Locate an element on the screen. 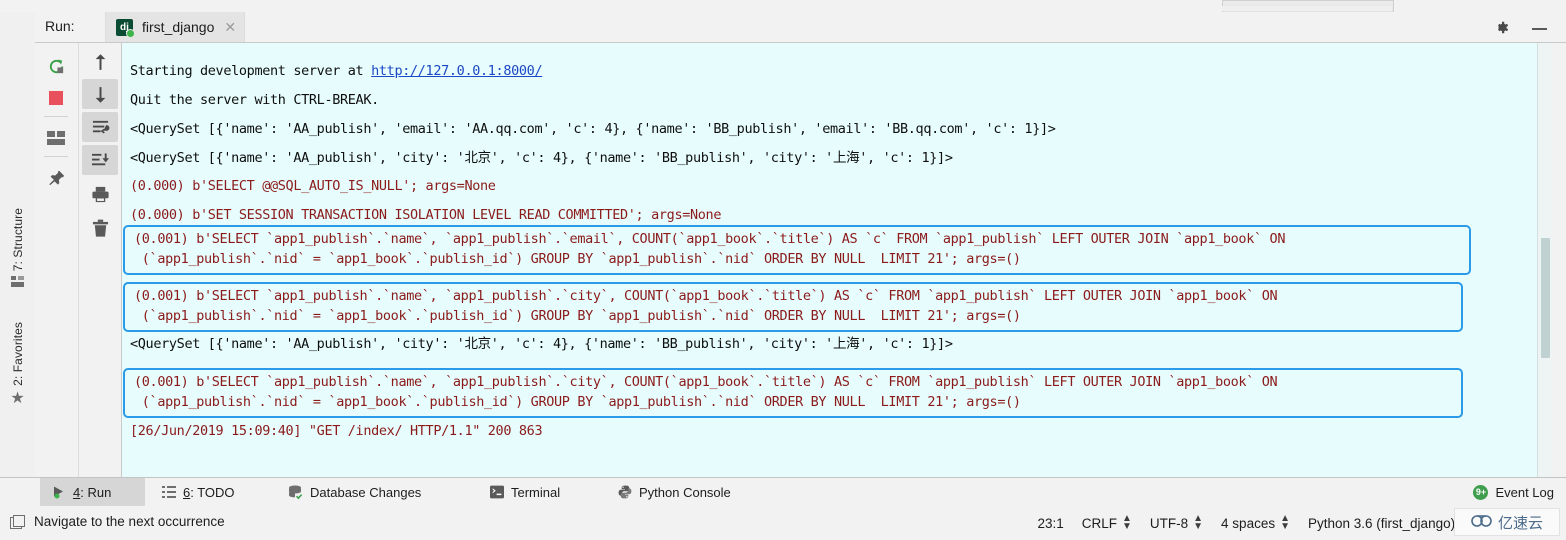  sidebar-item-structure-label: 7: Structure is located at coordinates (17, 240).